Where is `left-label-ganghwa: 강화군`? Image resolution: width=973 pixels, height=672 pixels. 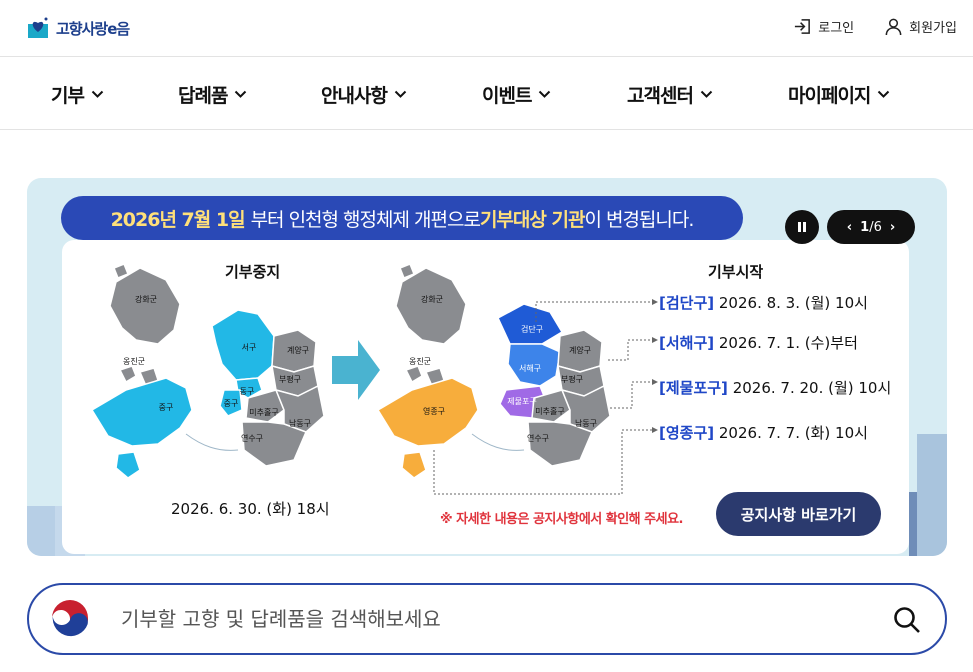 left-label-ganghwa: 강화군 is located at coordinates (146, 299).